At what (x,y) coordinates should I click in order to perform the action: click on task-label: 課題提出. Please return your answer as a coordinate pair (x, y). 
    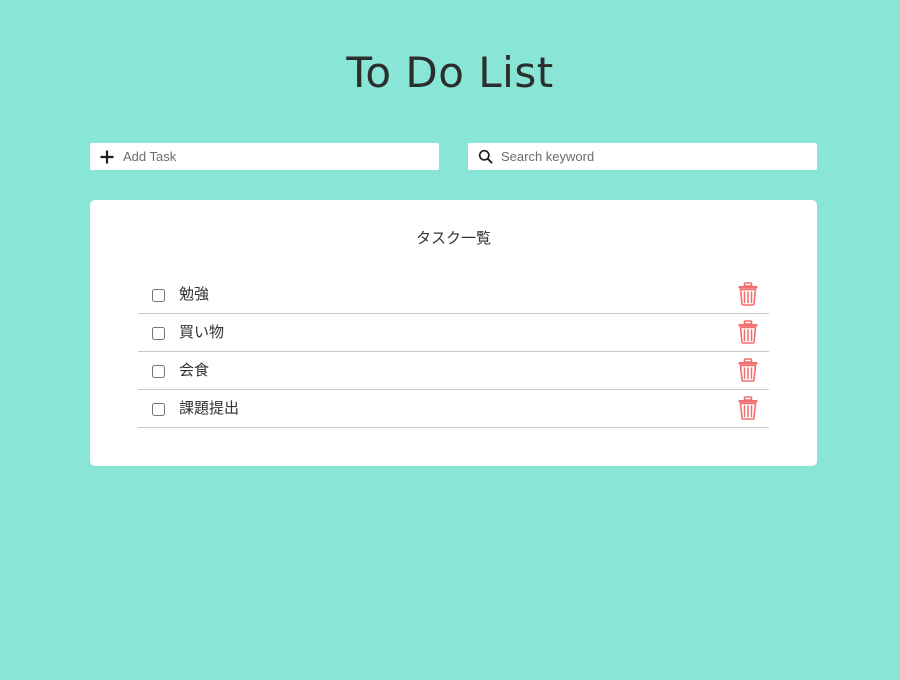
    Looking at the image, I should click on (209, 408).